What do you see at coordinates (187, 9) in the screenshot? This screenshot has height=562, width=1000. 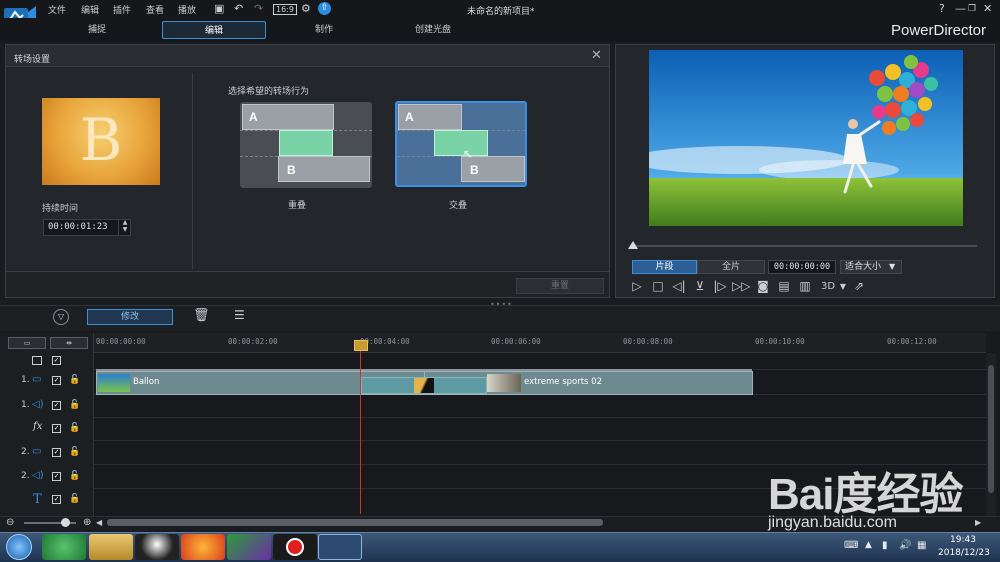 I see `menu-play: 播放` at bounding box center [187, 9].